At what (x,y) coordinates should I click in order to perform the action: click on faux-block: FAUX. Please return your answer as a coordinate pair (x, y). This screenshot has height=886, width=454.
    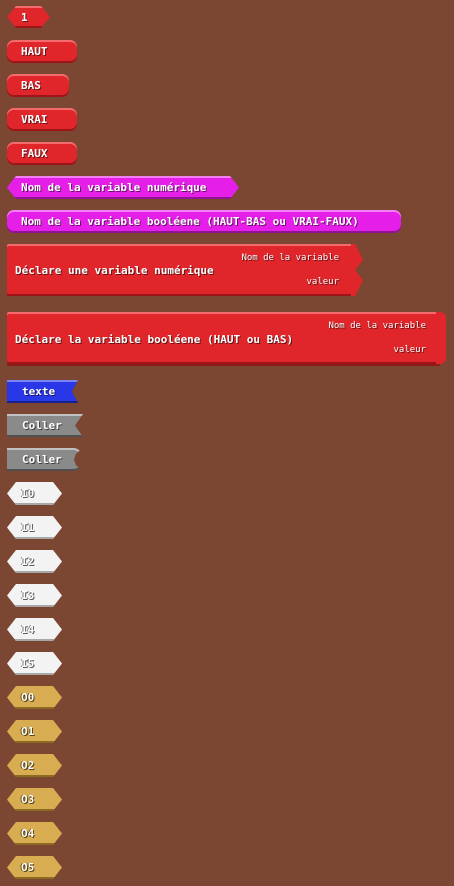
    Looking at the image, I should click on (42, 153).